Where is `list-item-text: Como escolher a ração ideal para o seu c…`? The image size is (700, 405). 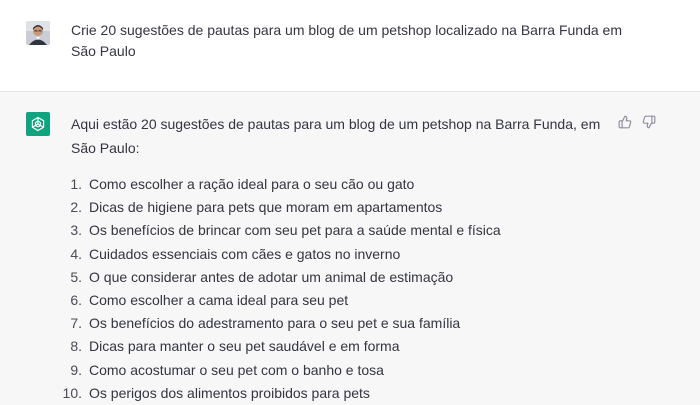 list-item-text: Como escolher a ração ideal para o seu c… is located at coordinates (252, 184).